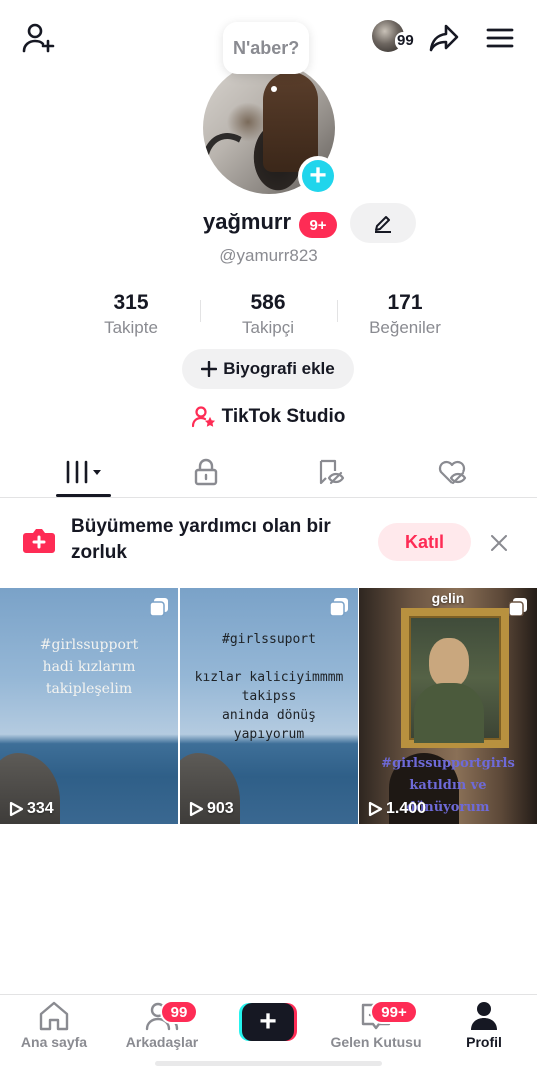  Describe the element at coordinates (131, 302) in the screenshot. I see `stat-value: 315` at that location.